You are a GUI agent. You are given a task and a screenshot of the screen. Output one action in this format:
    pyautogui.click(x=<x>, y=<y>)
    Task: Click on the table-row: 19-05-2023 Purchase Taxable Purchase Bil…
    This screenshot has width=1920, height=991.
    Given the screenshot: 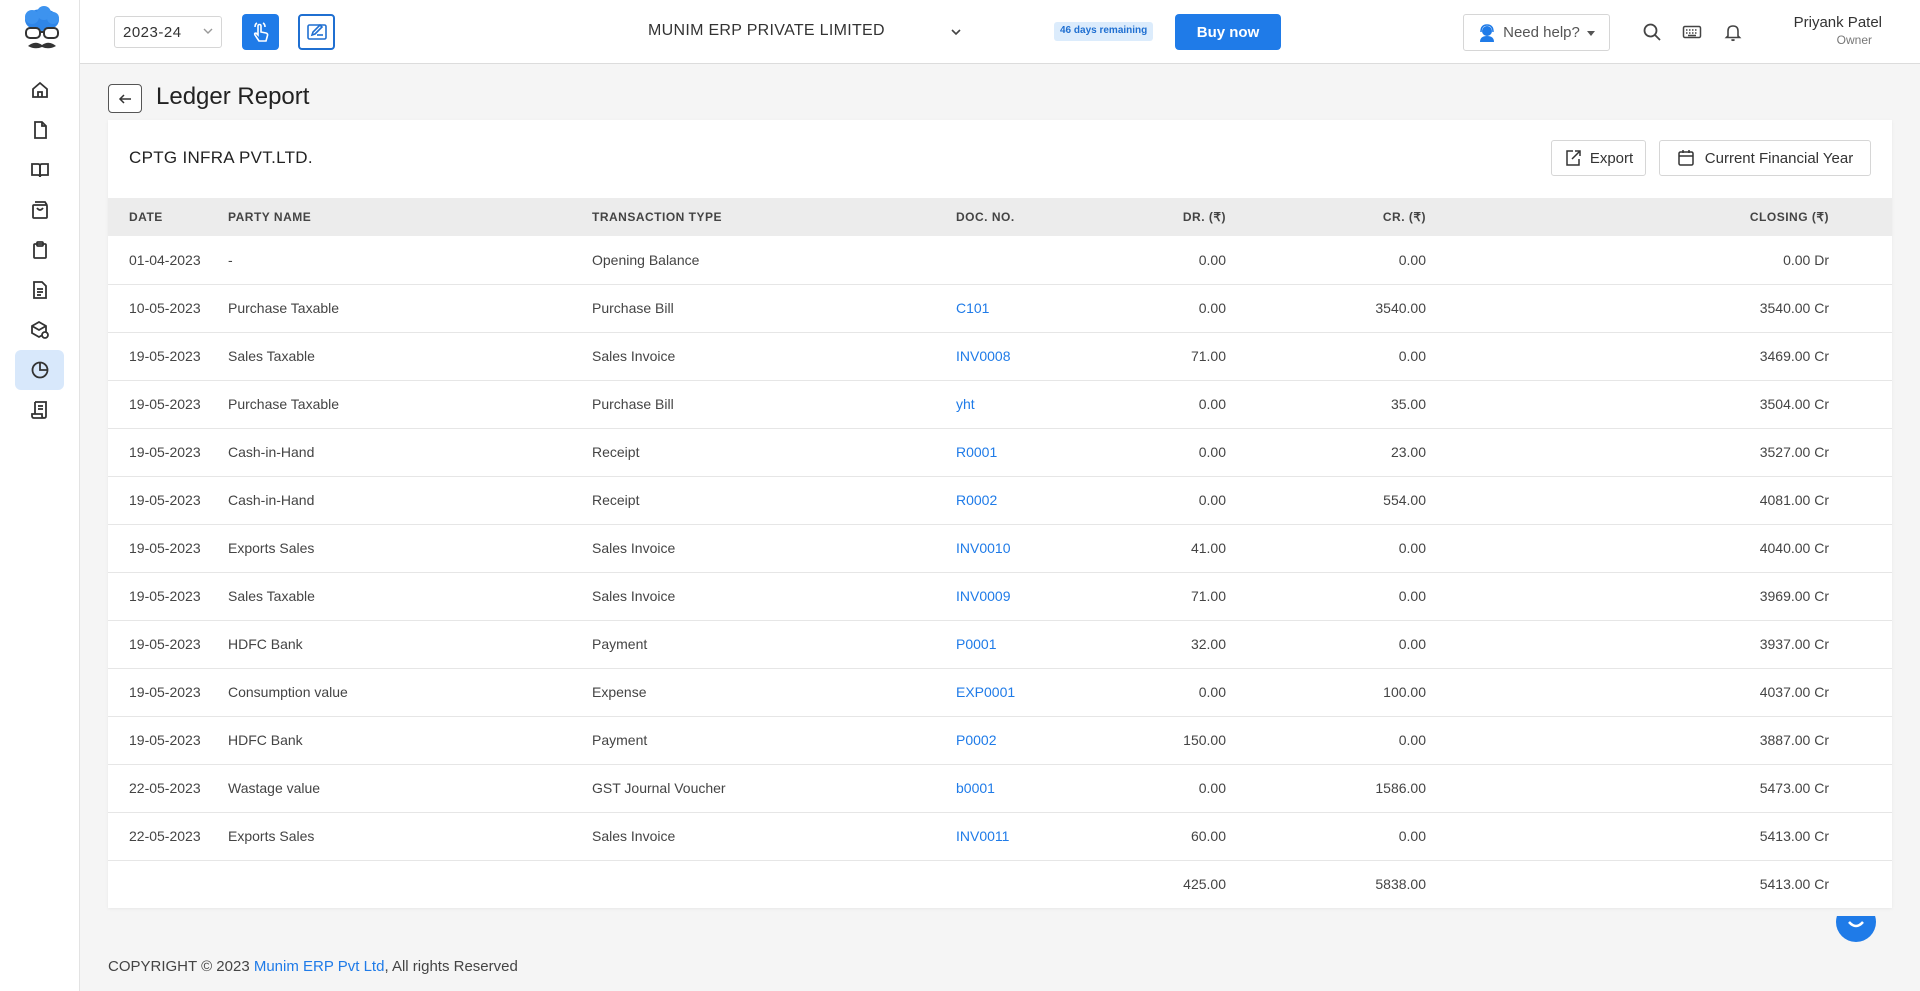 What is the action you would take?
    pyautogui.click(x=1000, y=404)
    